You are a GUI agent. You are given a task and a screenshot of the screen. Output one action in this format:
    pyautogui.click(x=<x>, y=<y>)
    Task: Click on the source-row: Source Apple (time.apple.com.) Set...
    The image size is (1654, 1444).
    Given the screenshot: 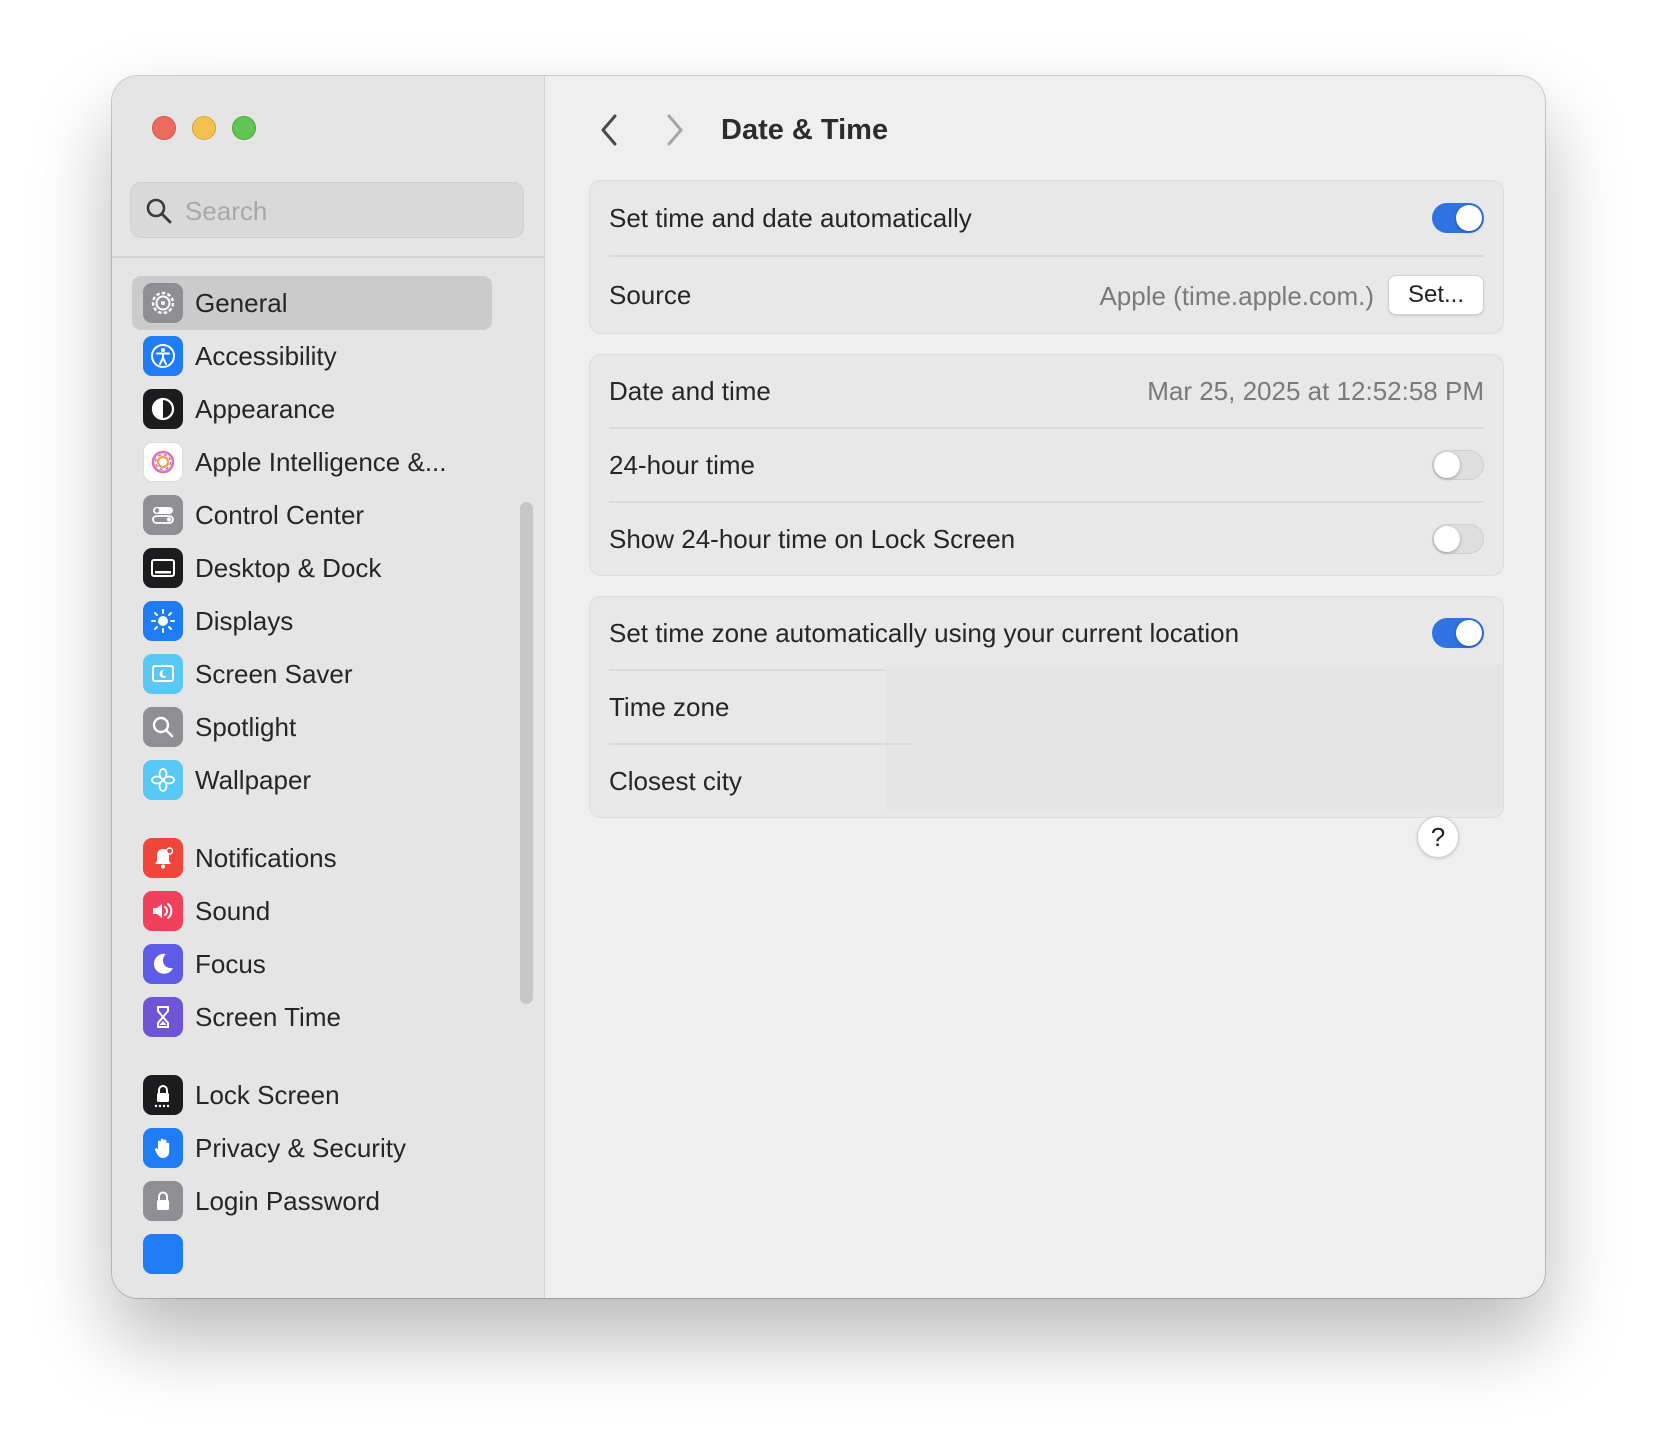 What is the action you would take?
    pyautogui.click(x=1046, y=295)
    